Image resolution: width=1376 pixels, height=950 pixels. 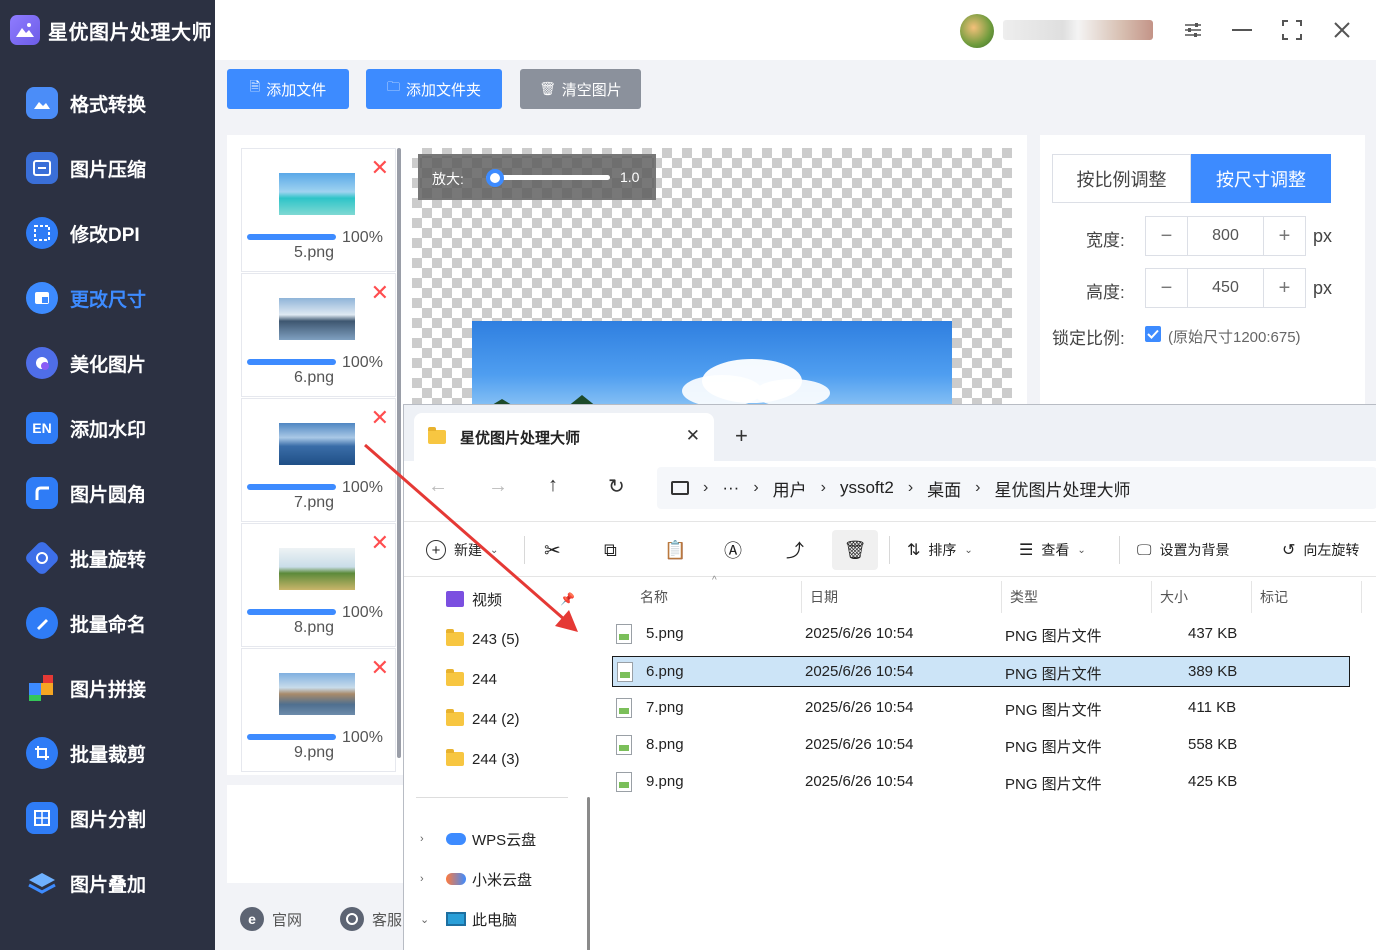 What do you see at coordinates (471, 537) in the screenshot?
I see `annotation-arrow` at bounding box center [471, 537].